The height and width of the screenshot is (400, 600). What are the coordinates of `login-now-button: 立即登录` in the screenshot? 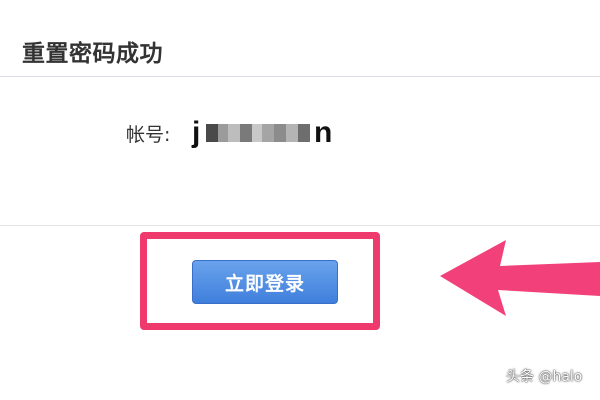 It's located at (265, 282).